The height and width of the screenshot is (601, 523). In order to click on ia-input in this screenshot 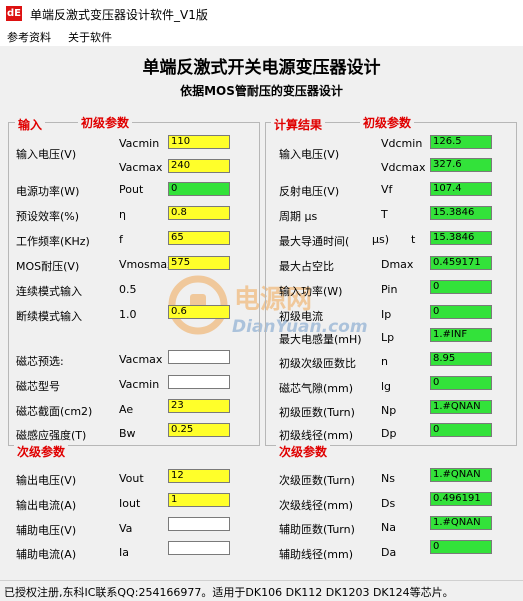, I will do `click(199, 548)`.